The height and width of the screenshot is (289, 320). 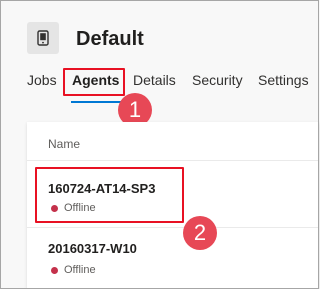 What do you see at coordinates (173, 160) in the screenshot?
I see `header-divider` at bounding box center [173, 160].